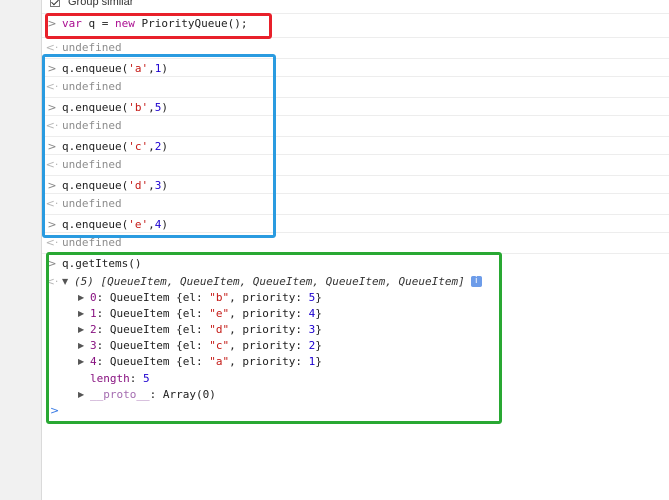 Image resolution: width=669 pixels, height=500 pixels. Describe the element at coordinates (355, 6) in the screenshot. I see `group-similar-row: Group similar` at that location.